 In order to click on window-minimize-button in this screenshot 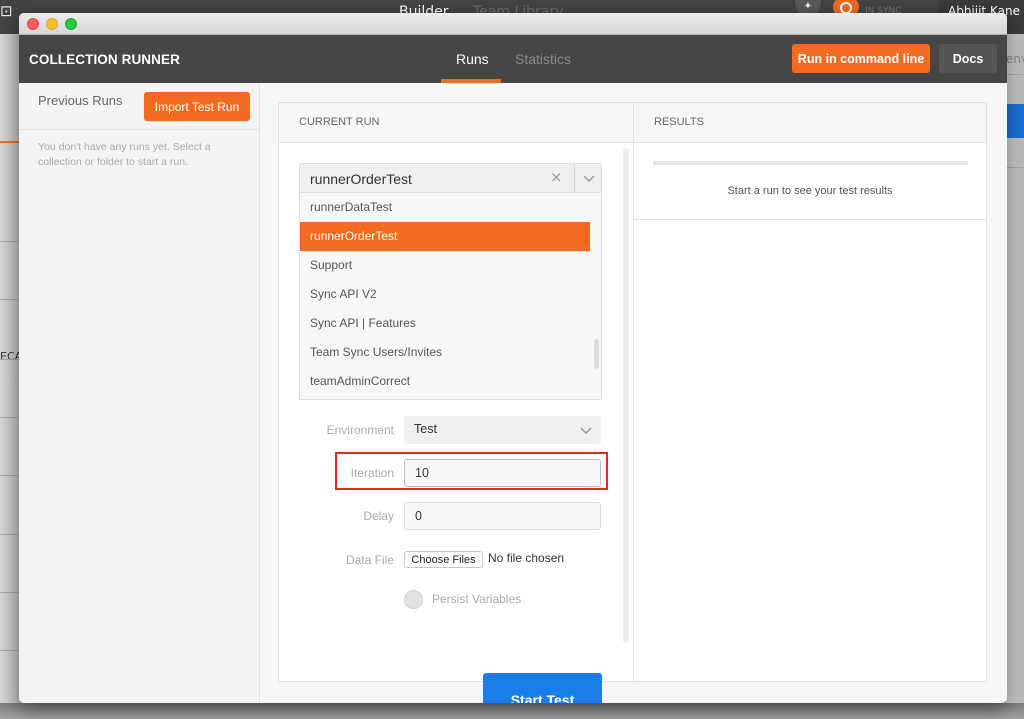, I will do `click(52, 24)`.